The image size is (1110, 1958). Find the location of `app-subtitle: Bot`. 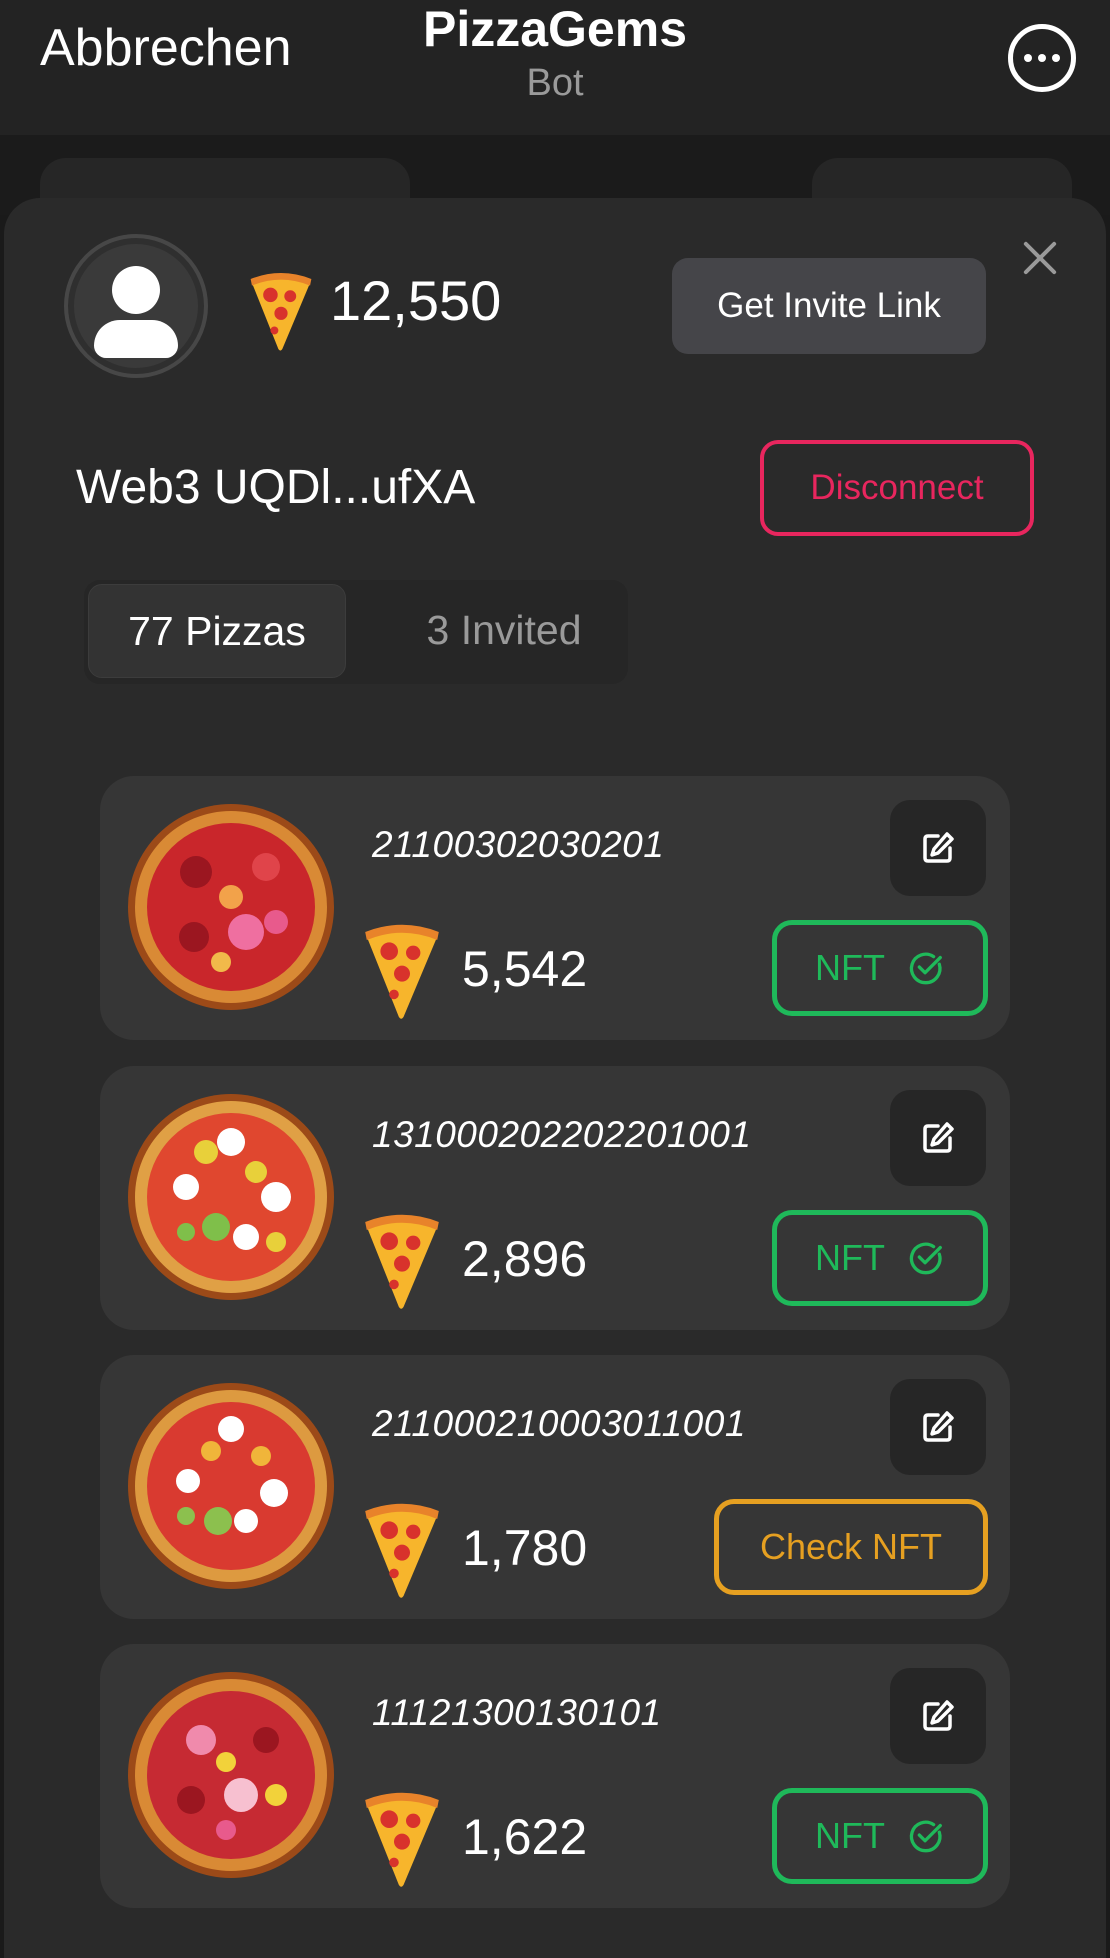

app-subtitle: Bot is located at coordinates (555, 83).